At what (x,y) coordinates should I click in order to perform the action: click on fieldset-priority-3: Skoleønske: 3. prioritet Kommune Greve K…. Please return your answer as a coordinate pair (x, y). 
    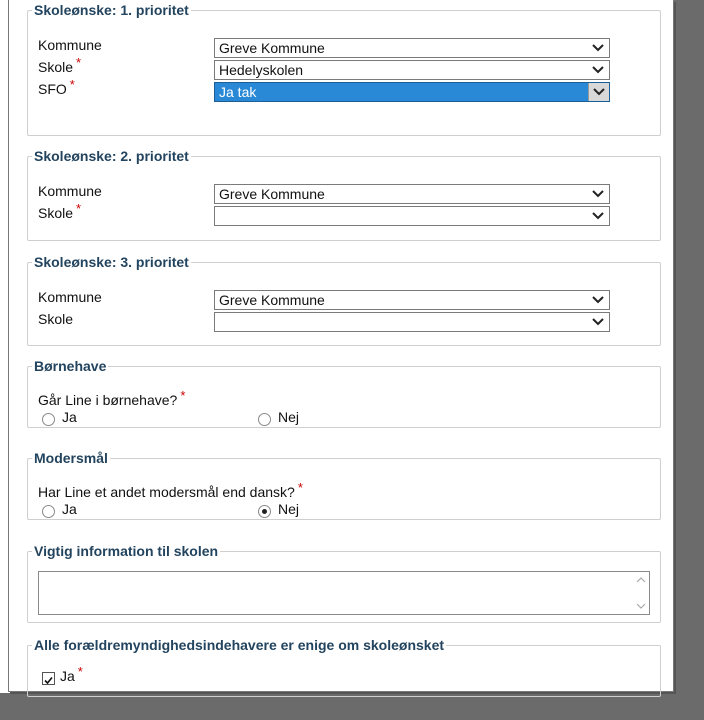
    Looking at the image, I should click on (344, 300).